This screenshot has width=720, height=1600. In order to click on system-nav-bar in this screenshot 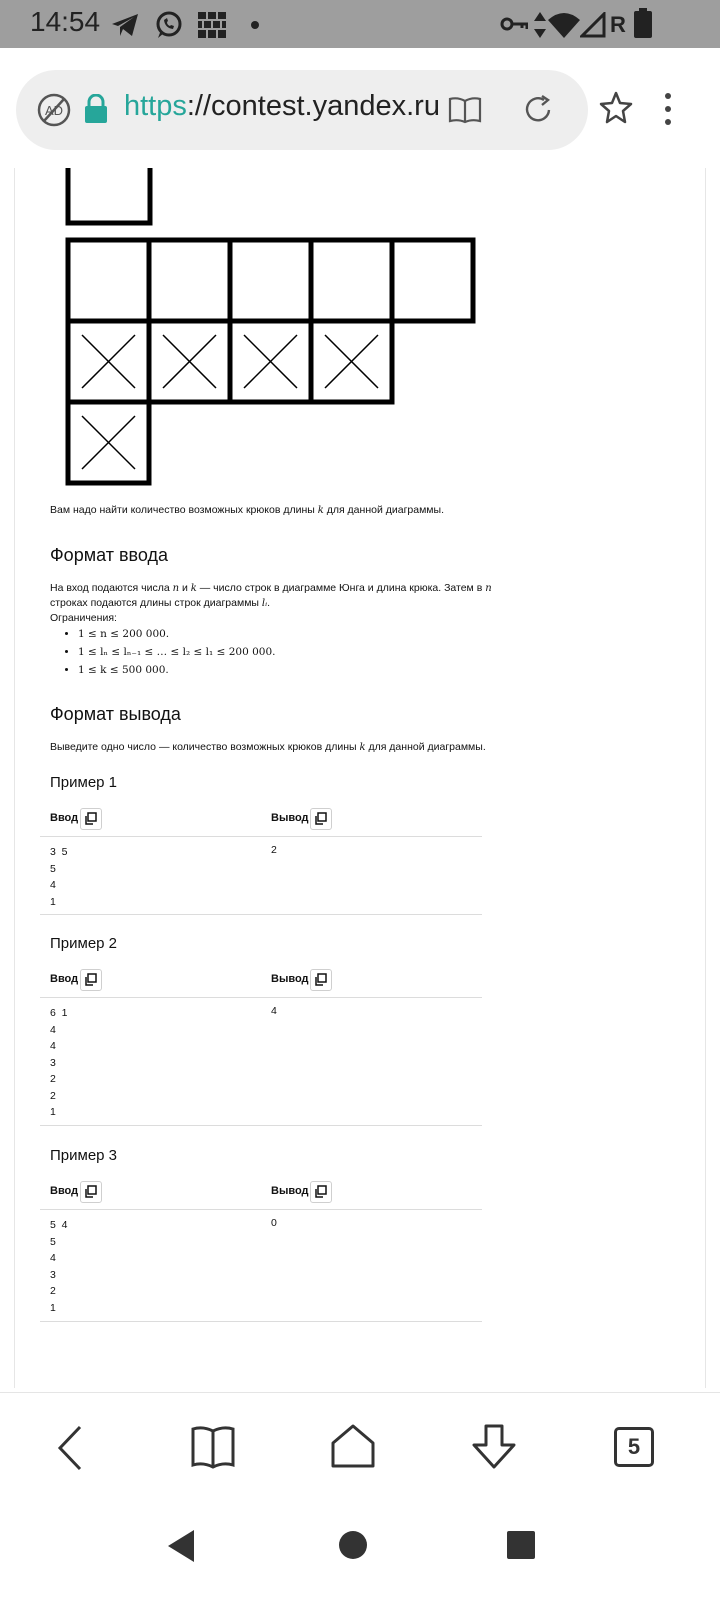, I will do `click(360, 1552)`.